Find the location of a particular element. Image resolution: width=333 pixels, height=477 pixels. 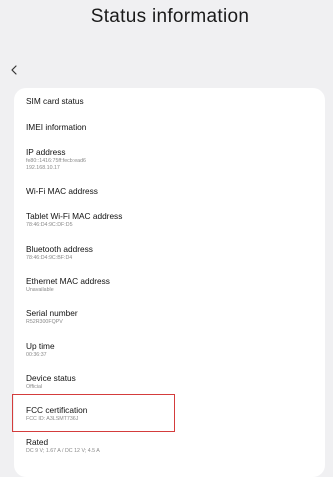

item-label: Tablet Wi-Fi MAC address is located at coordinates (74, 216).